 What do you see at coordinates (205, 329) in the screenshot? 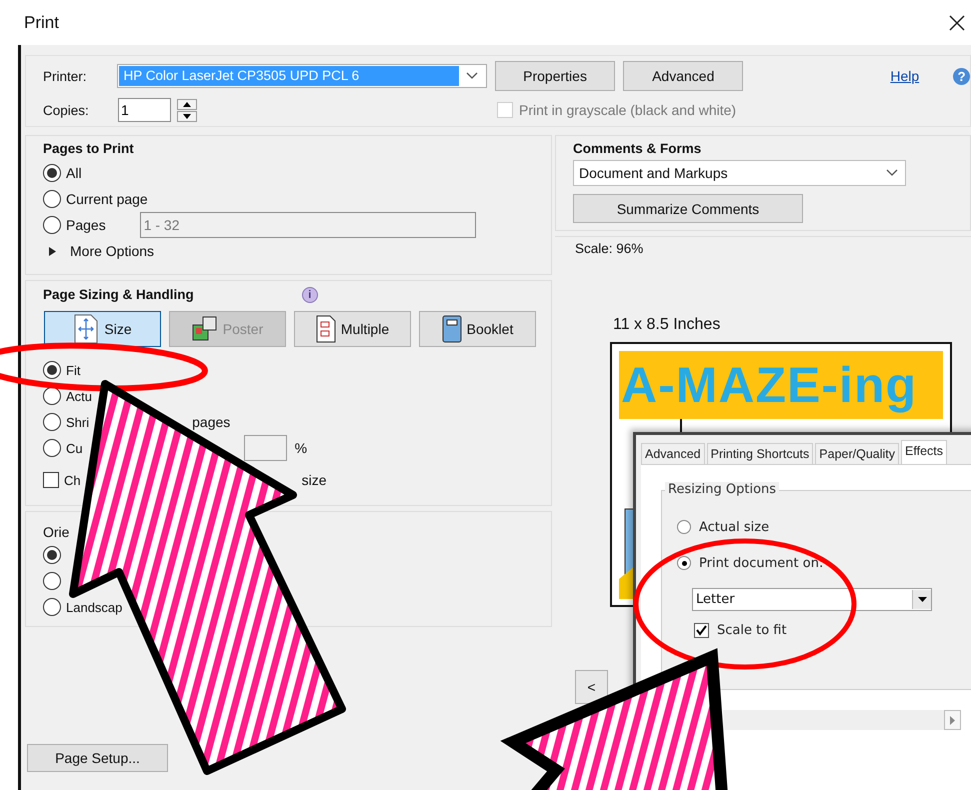
I see `tiles-icon` at bounding box center [205, 329].